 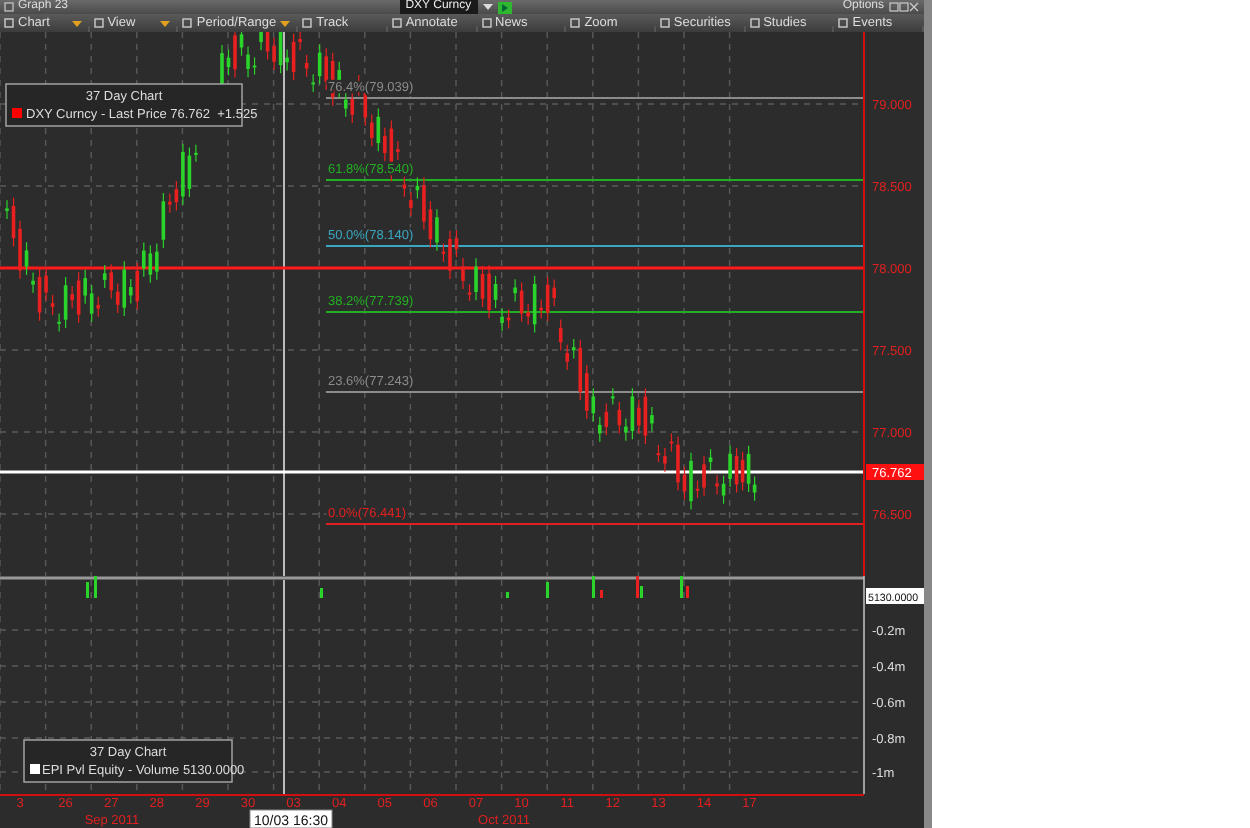 What do you see at coordinates (904, 7) in the screenshot?
I see `window-controls-icon` at bounding box center [904, 7].